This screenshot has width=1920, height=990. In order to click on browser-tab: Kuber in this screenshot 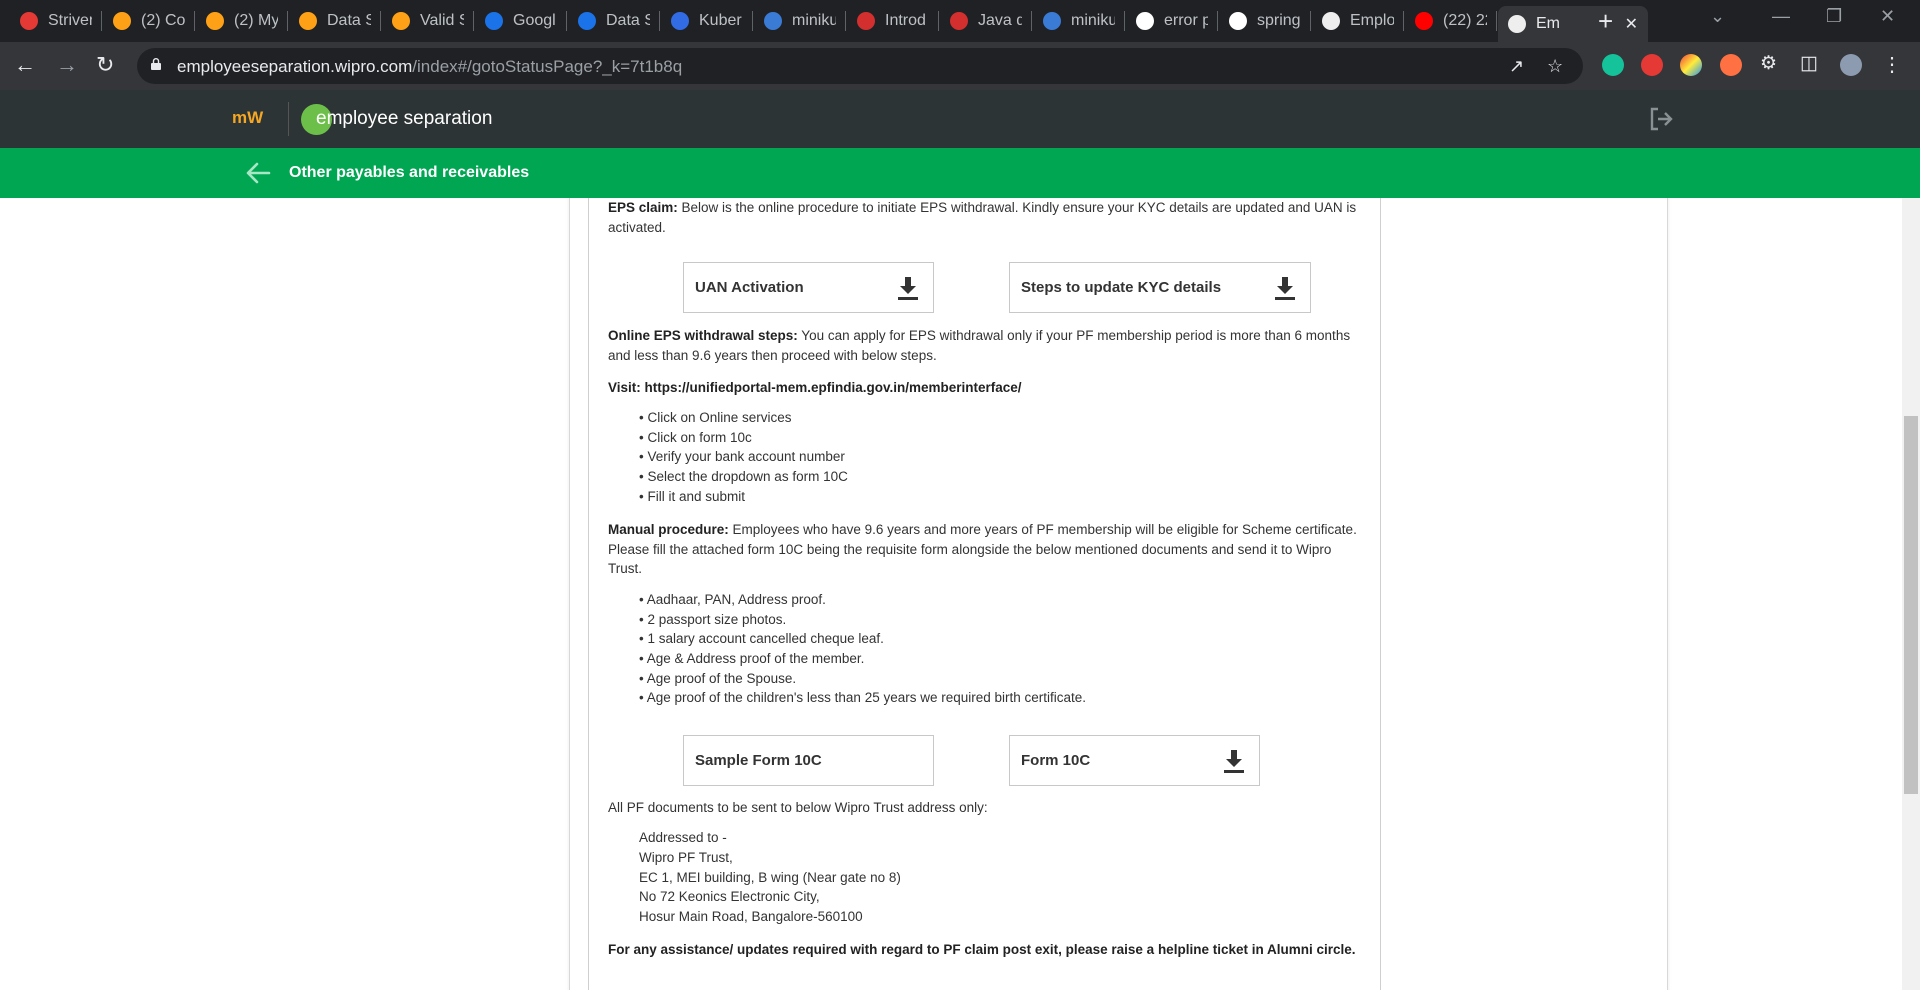, I will do `click(702, 21)`.